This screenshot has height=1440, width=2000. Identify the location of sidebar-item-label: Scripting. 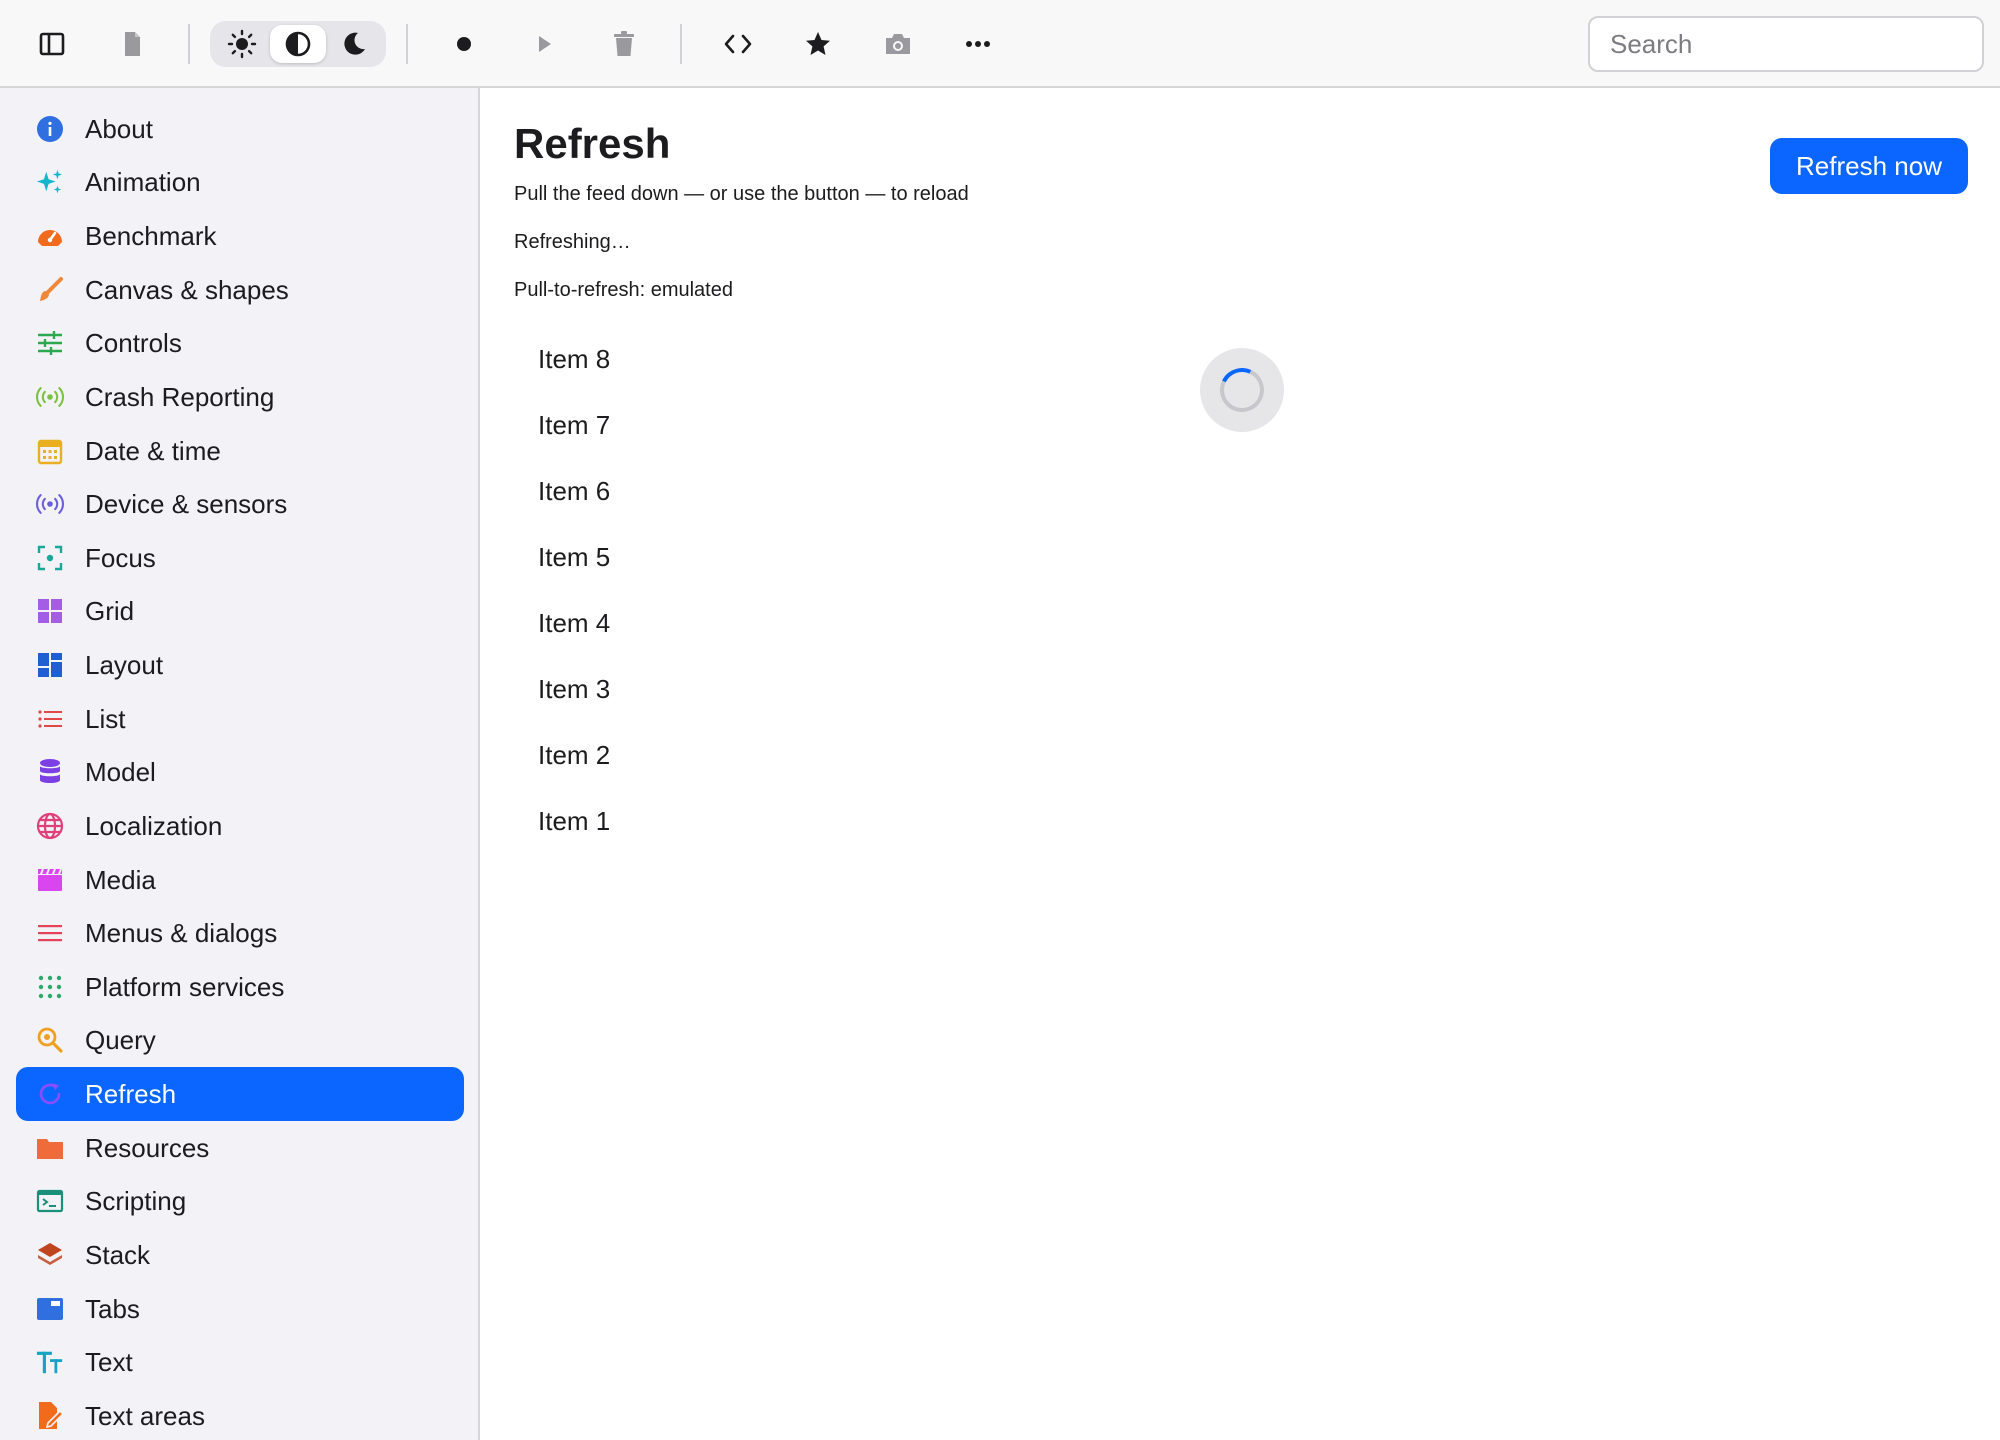
(136, 1201).